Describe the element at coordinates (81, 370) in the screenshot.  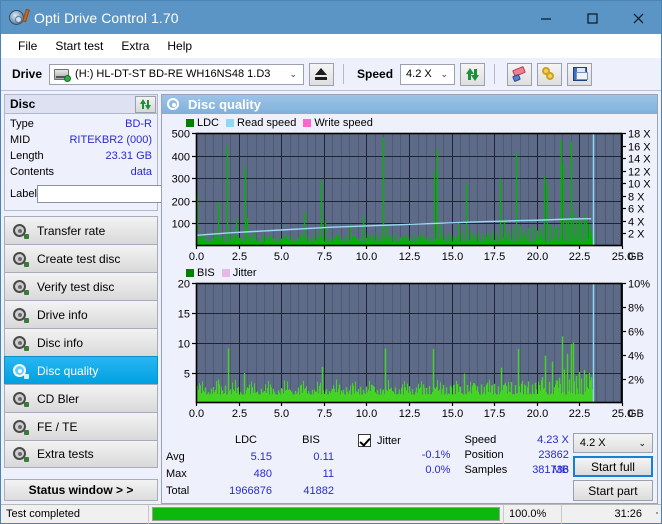
I see `sidebar-item-disc-quality: Disc quality` at that location.